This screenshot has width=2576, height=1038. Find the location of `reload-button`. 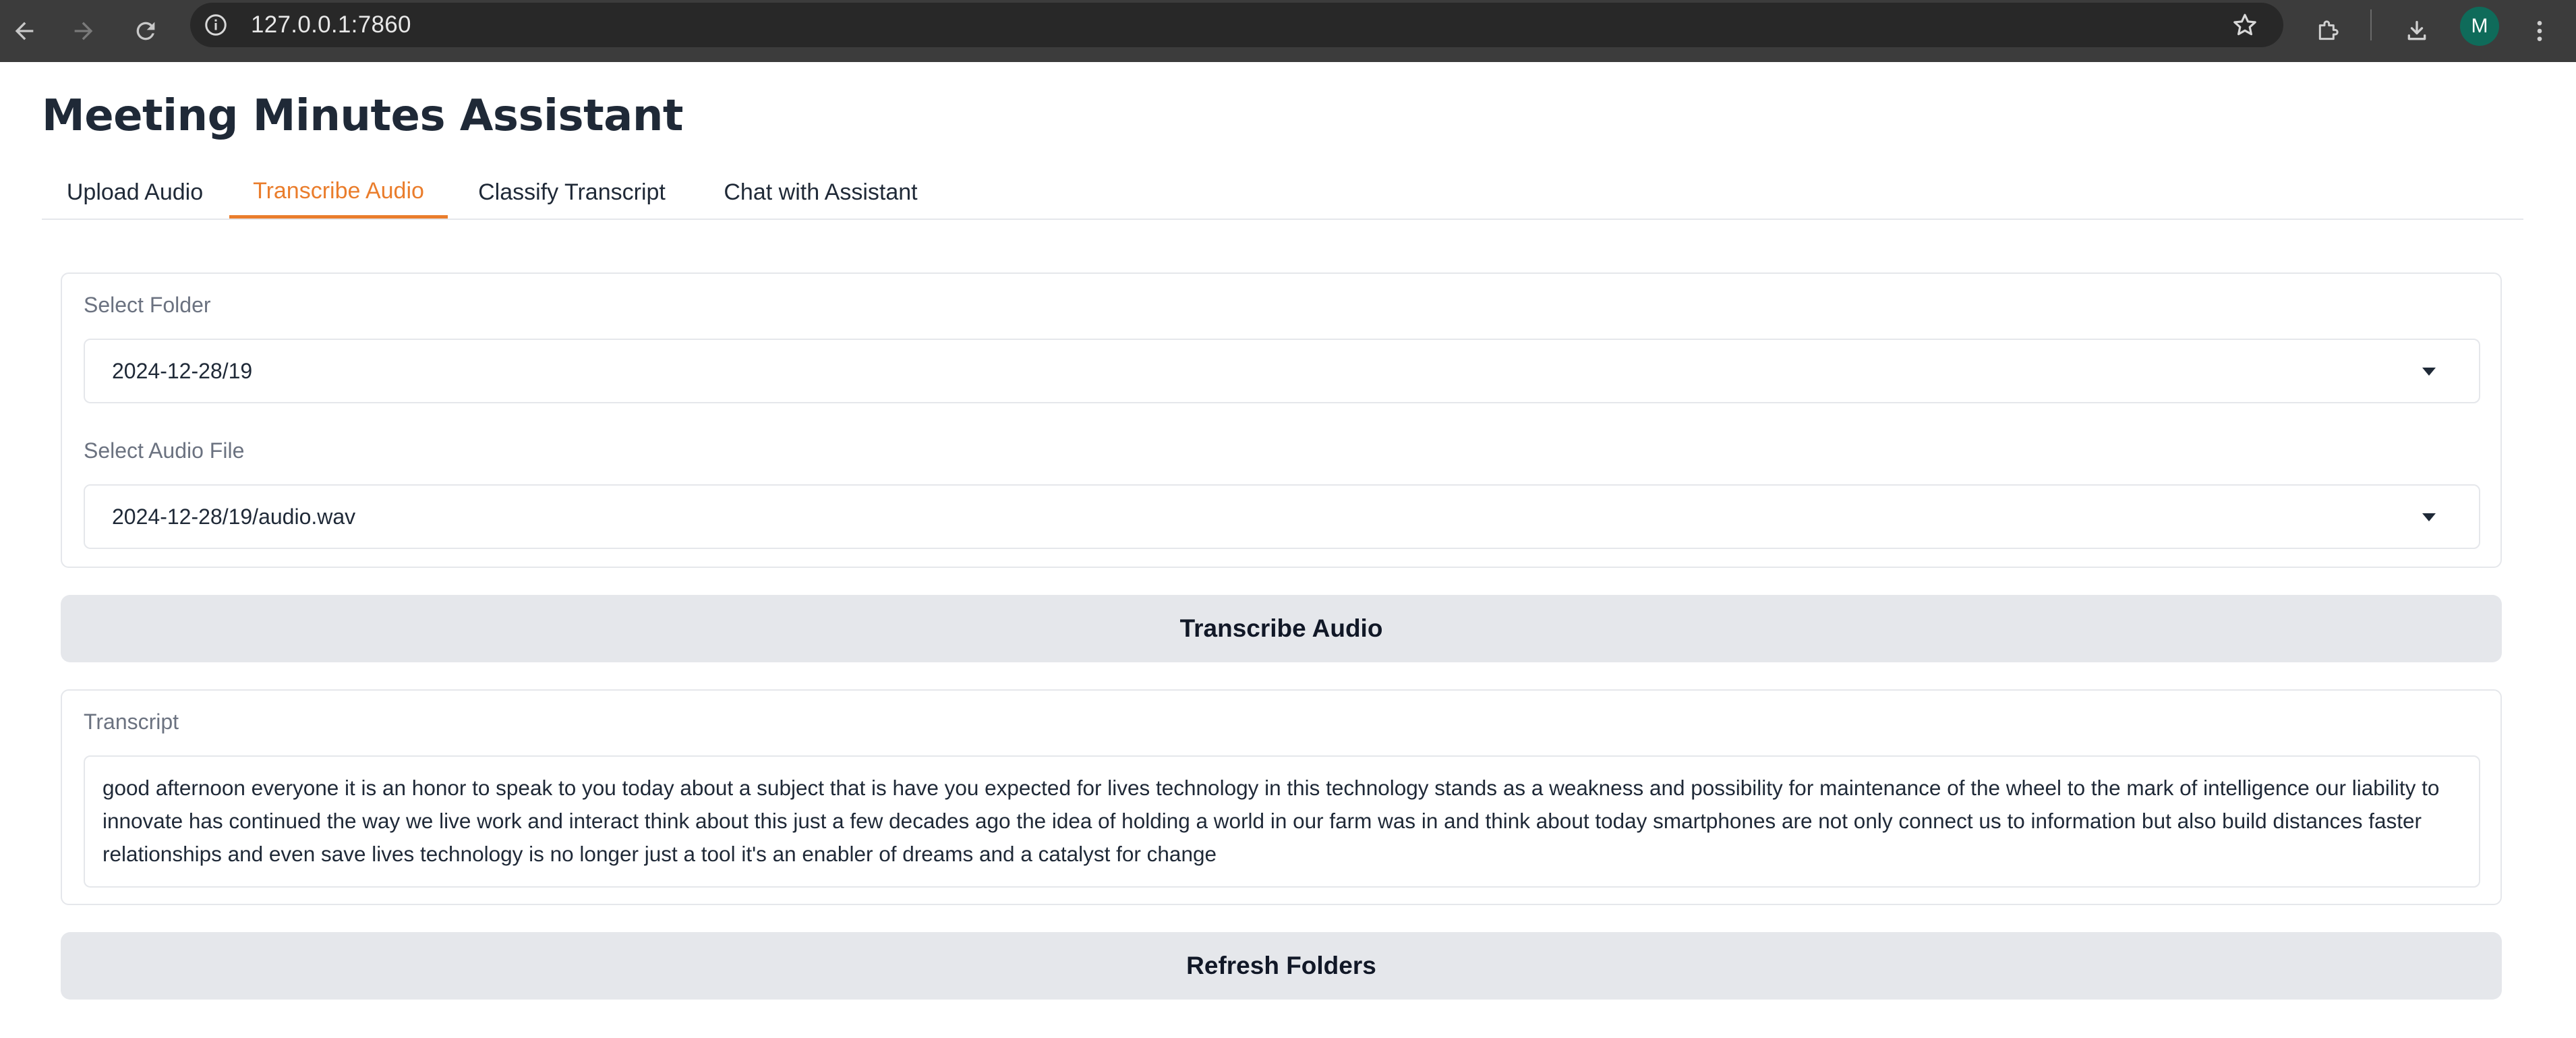

reload-button is located at coordinates (146, 31).